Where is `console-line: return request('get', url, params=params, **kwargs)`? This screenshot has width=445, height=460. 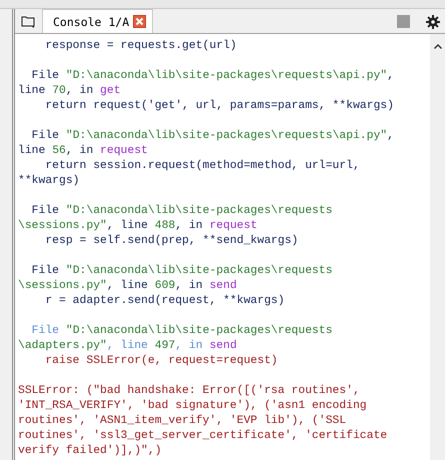
console-line: return request('get', url, params=params, **kwargs) is located at coordinates (219, 106).